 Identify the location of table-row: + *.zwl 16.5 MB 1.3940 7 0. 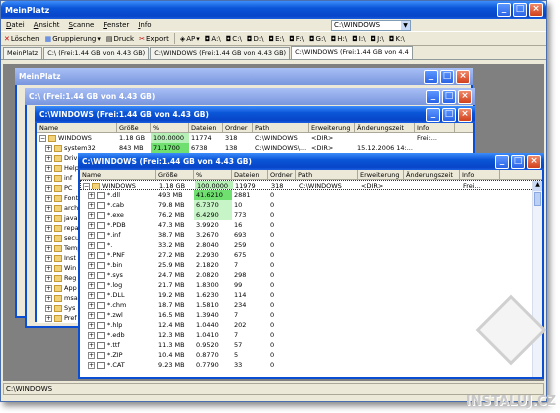
(311, 315).